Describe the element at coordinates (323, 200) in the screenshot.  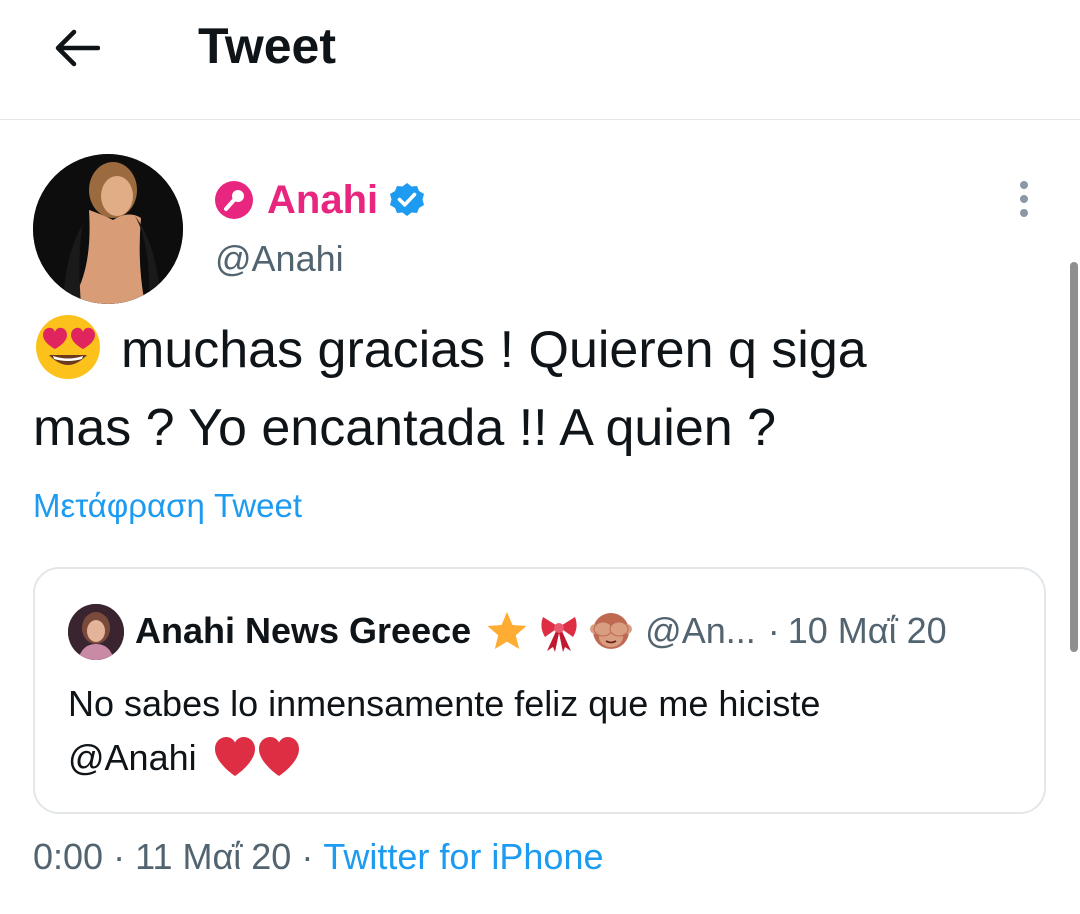
I see `author-name: Anahi` at that location.